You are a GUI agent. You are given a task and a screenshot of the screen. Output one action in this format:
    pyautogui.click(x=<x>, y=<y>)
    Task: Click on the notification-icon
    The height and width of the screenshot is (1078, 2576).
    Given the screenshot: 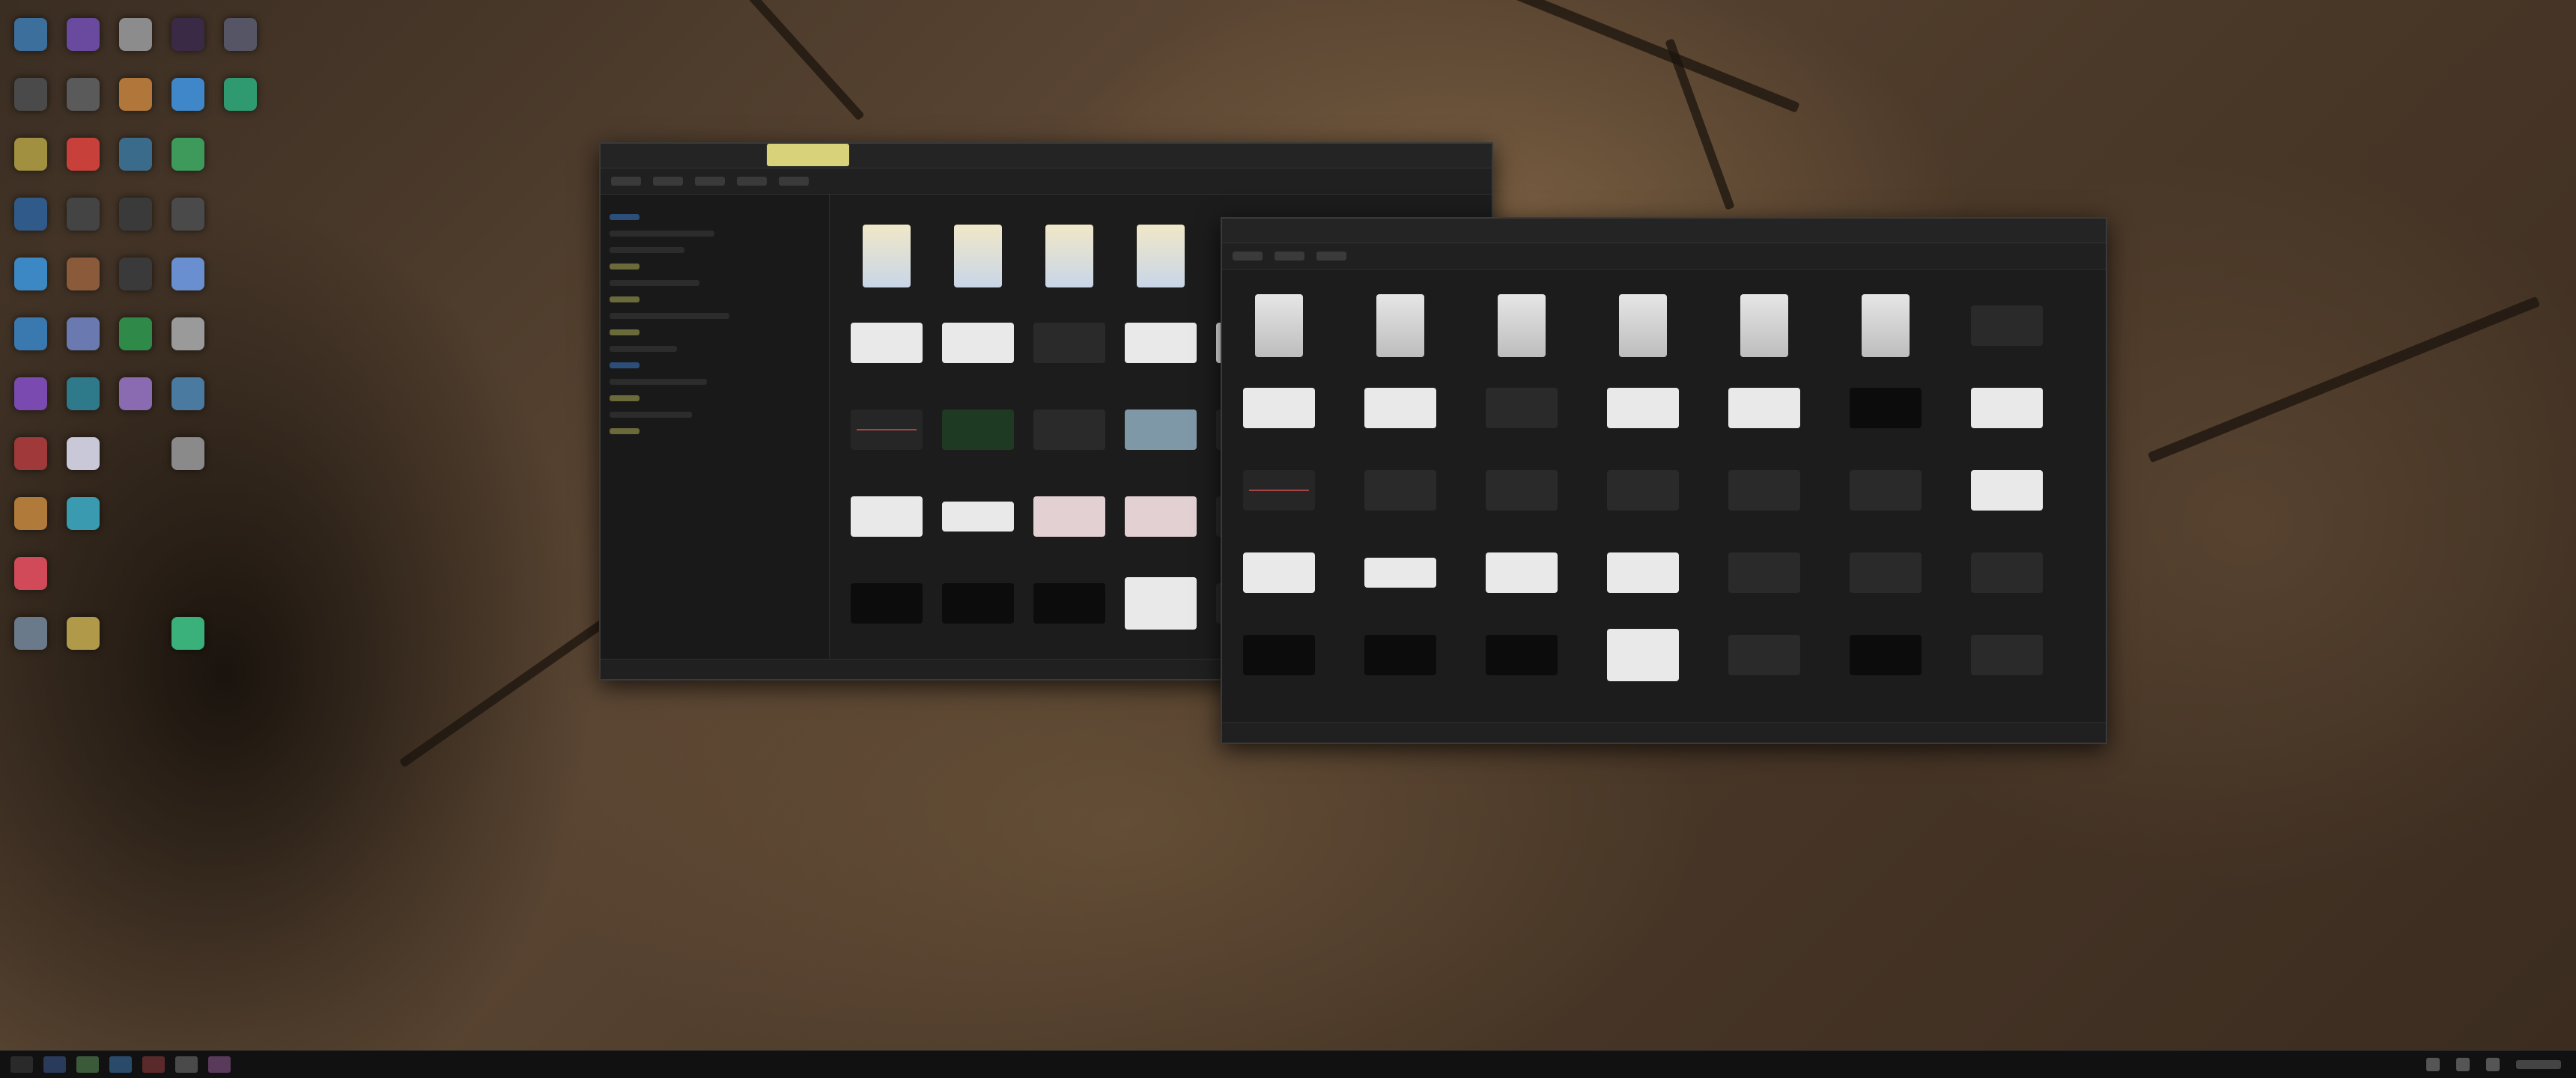 What is the action you would take?
    pyautogui.click(x=2493, y=1064)
    